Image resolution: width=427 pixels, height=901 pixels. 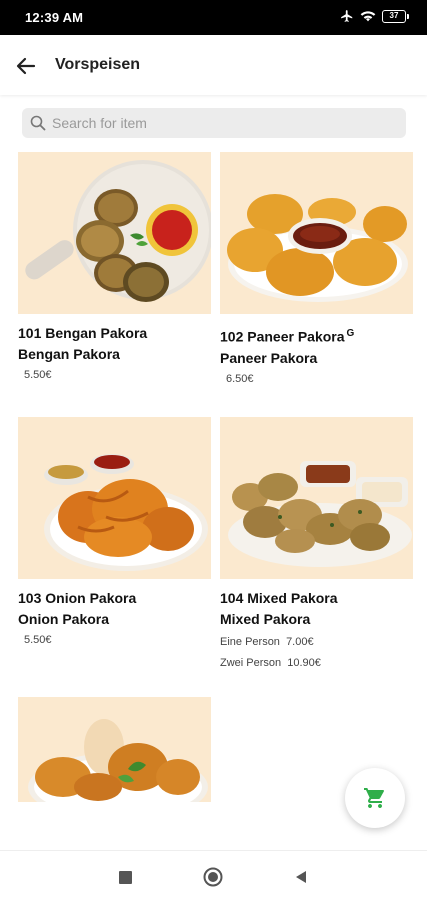 I want to click on triangle-back-icon, so click(x=301, y=877).